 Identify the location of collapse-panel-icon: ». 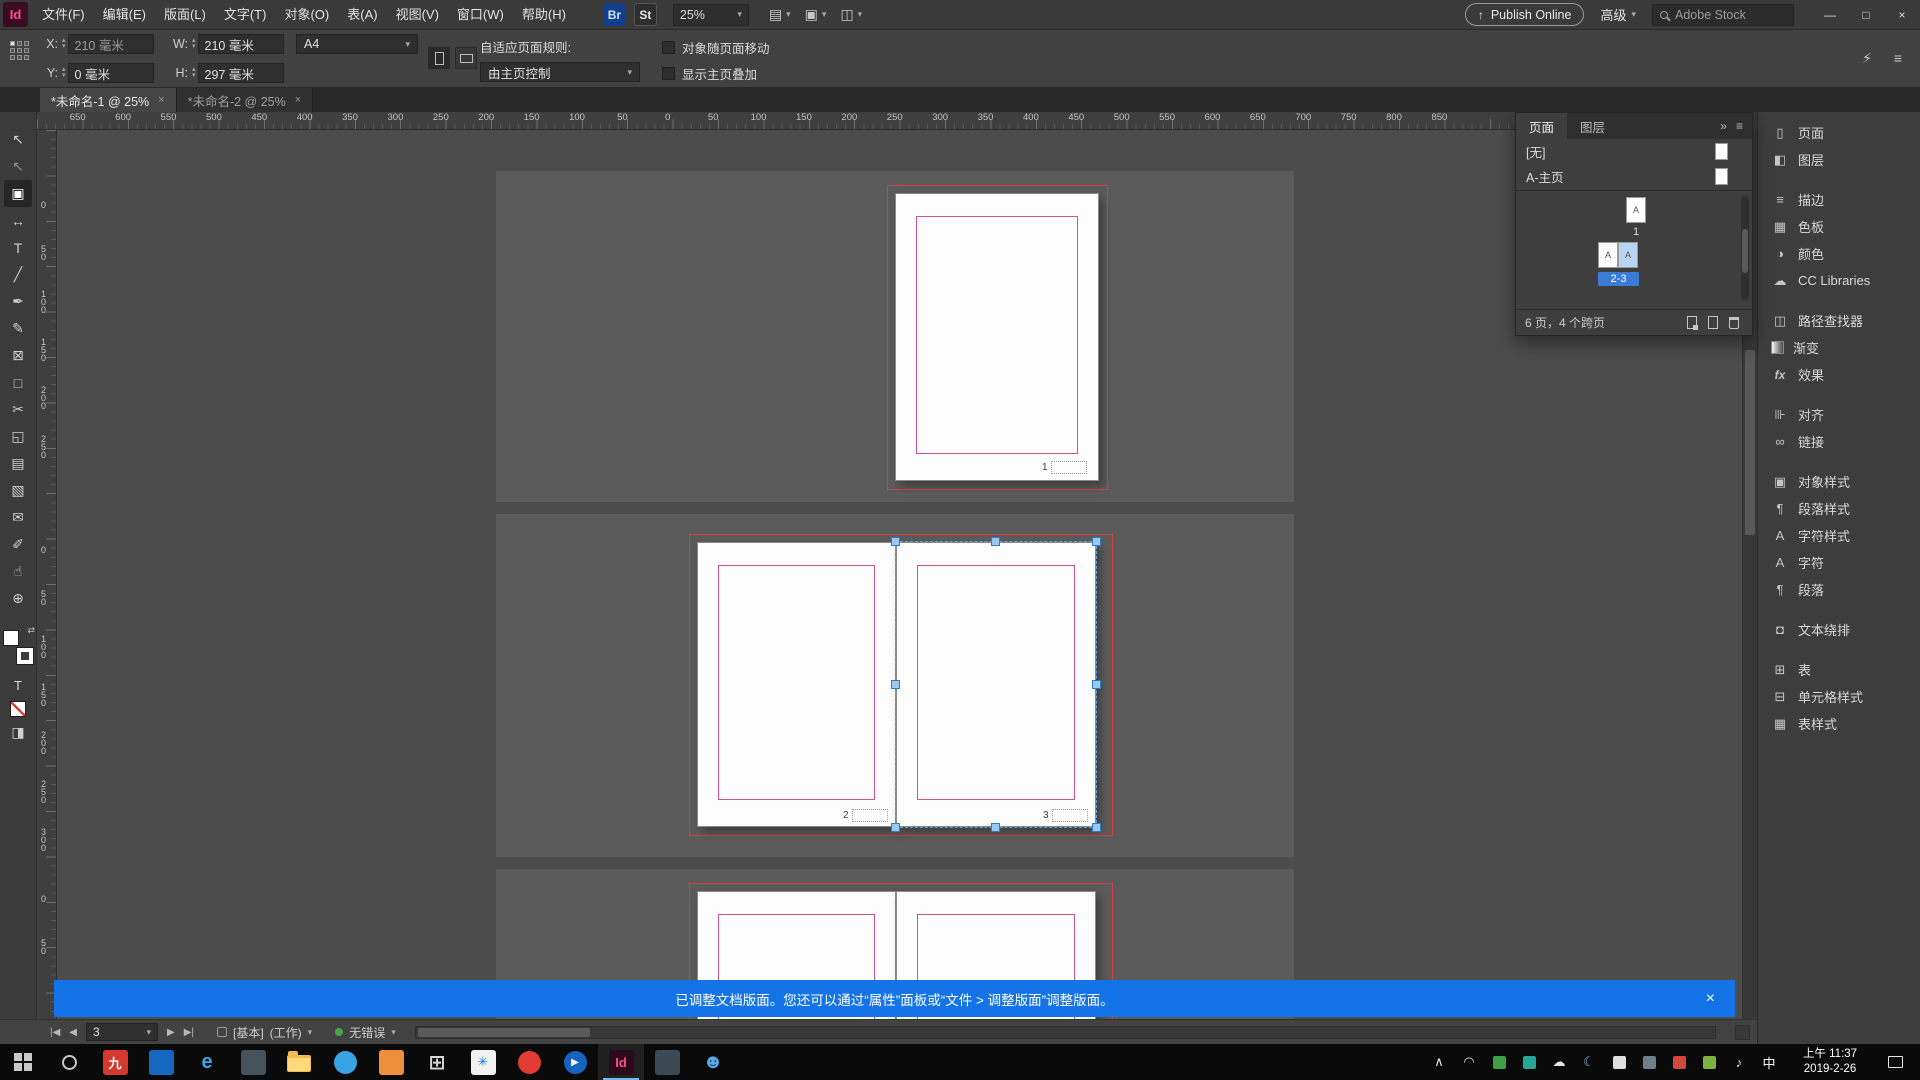
(1723, 126).